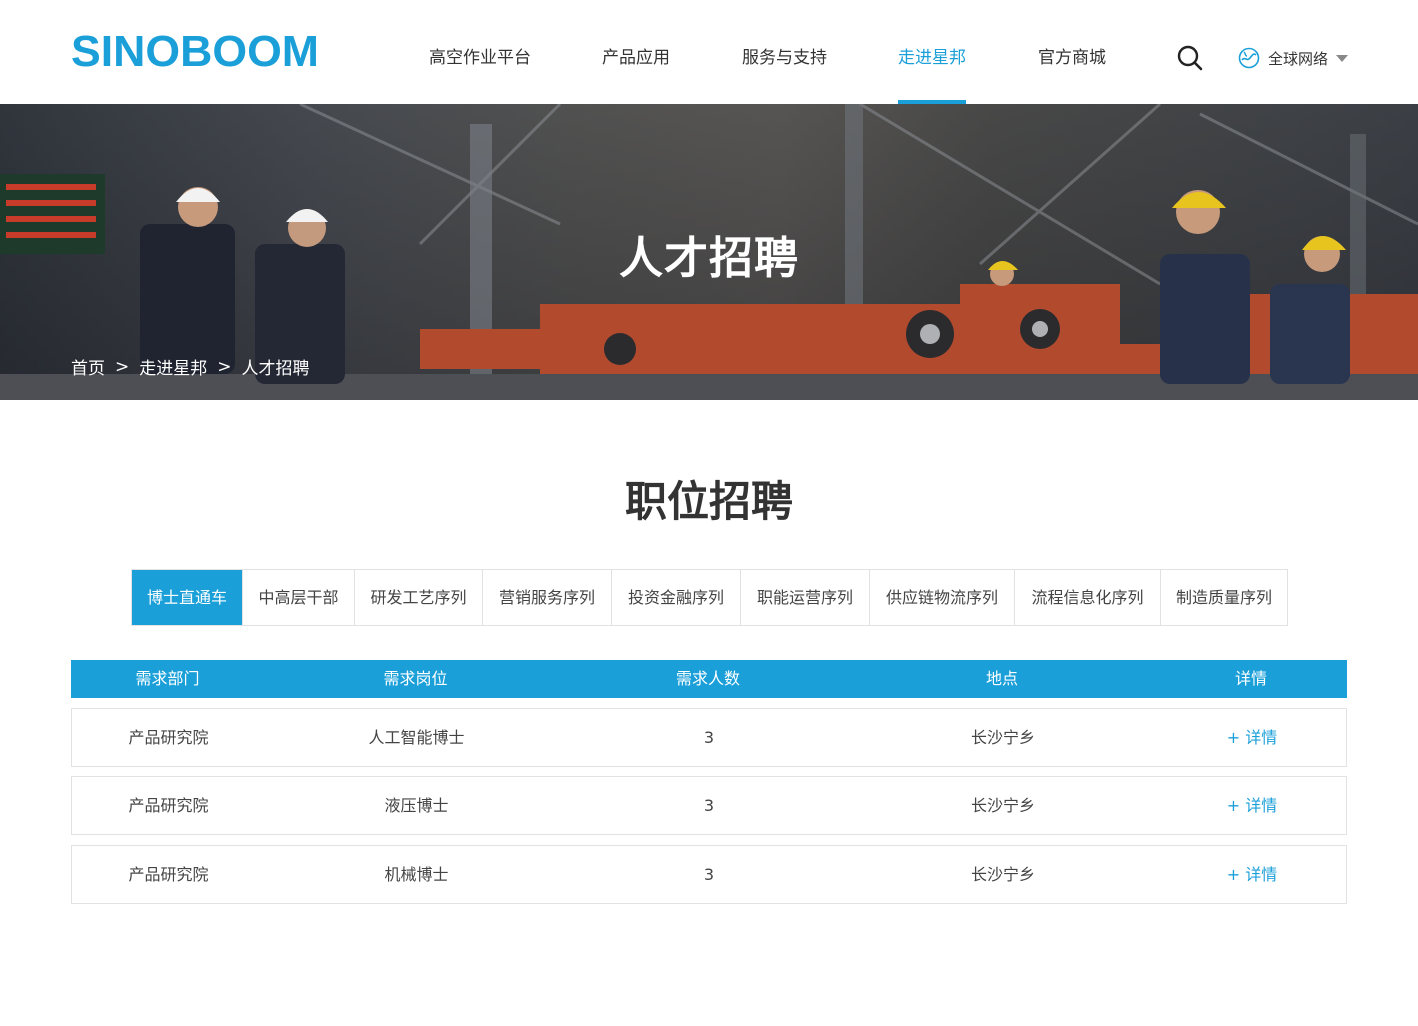 Image resolution: width=1418 pixels, height=1026 pixels. Describe the element at coordinates (709, 258) in the screenshot. I see `banner-title: 人才招聘` at that location.